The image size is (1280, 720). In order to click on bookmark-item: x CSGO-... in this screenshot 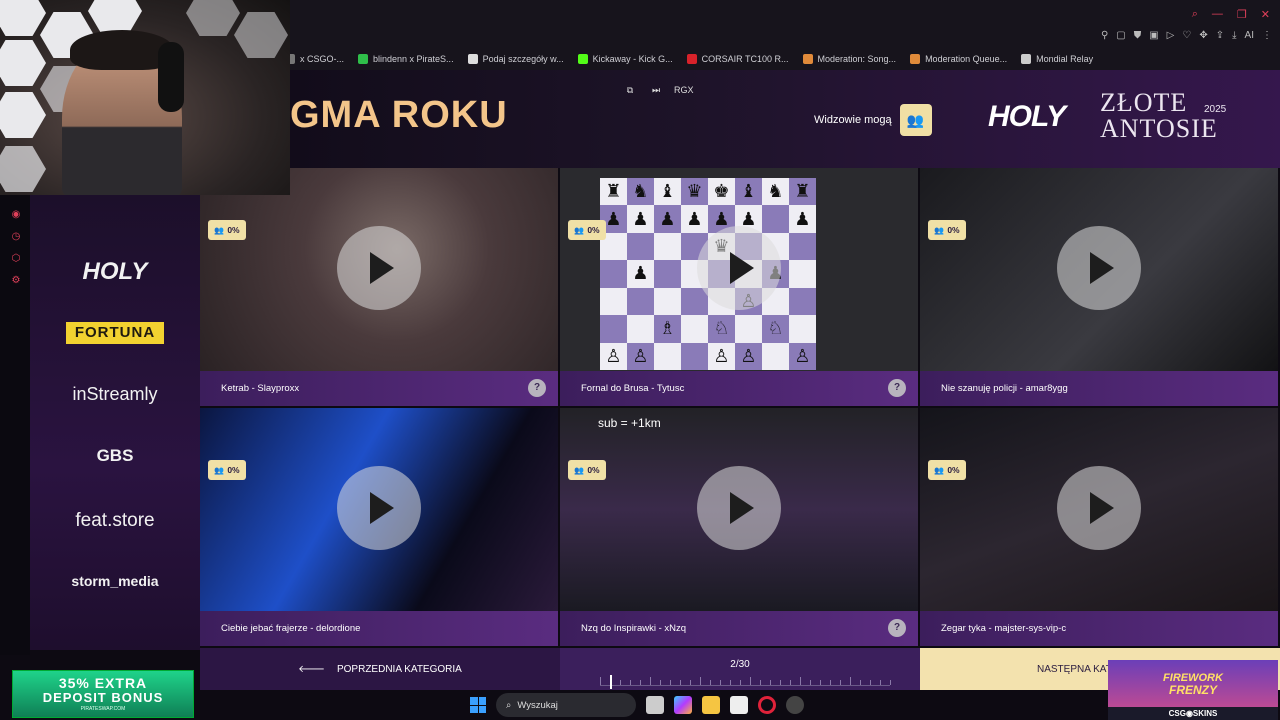, I will do `click(314, 59)`.